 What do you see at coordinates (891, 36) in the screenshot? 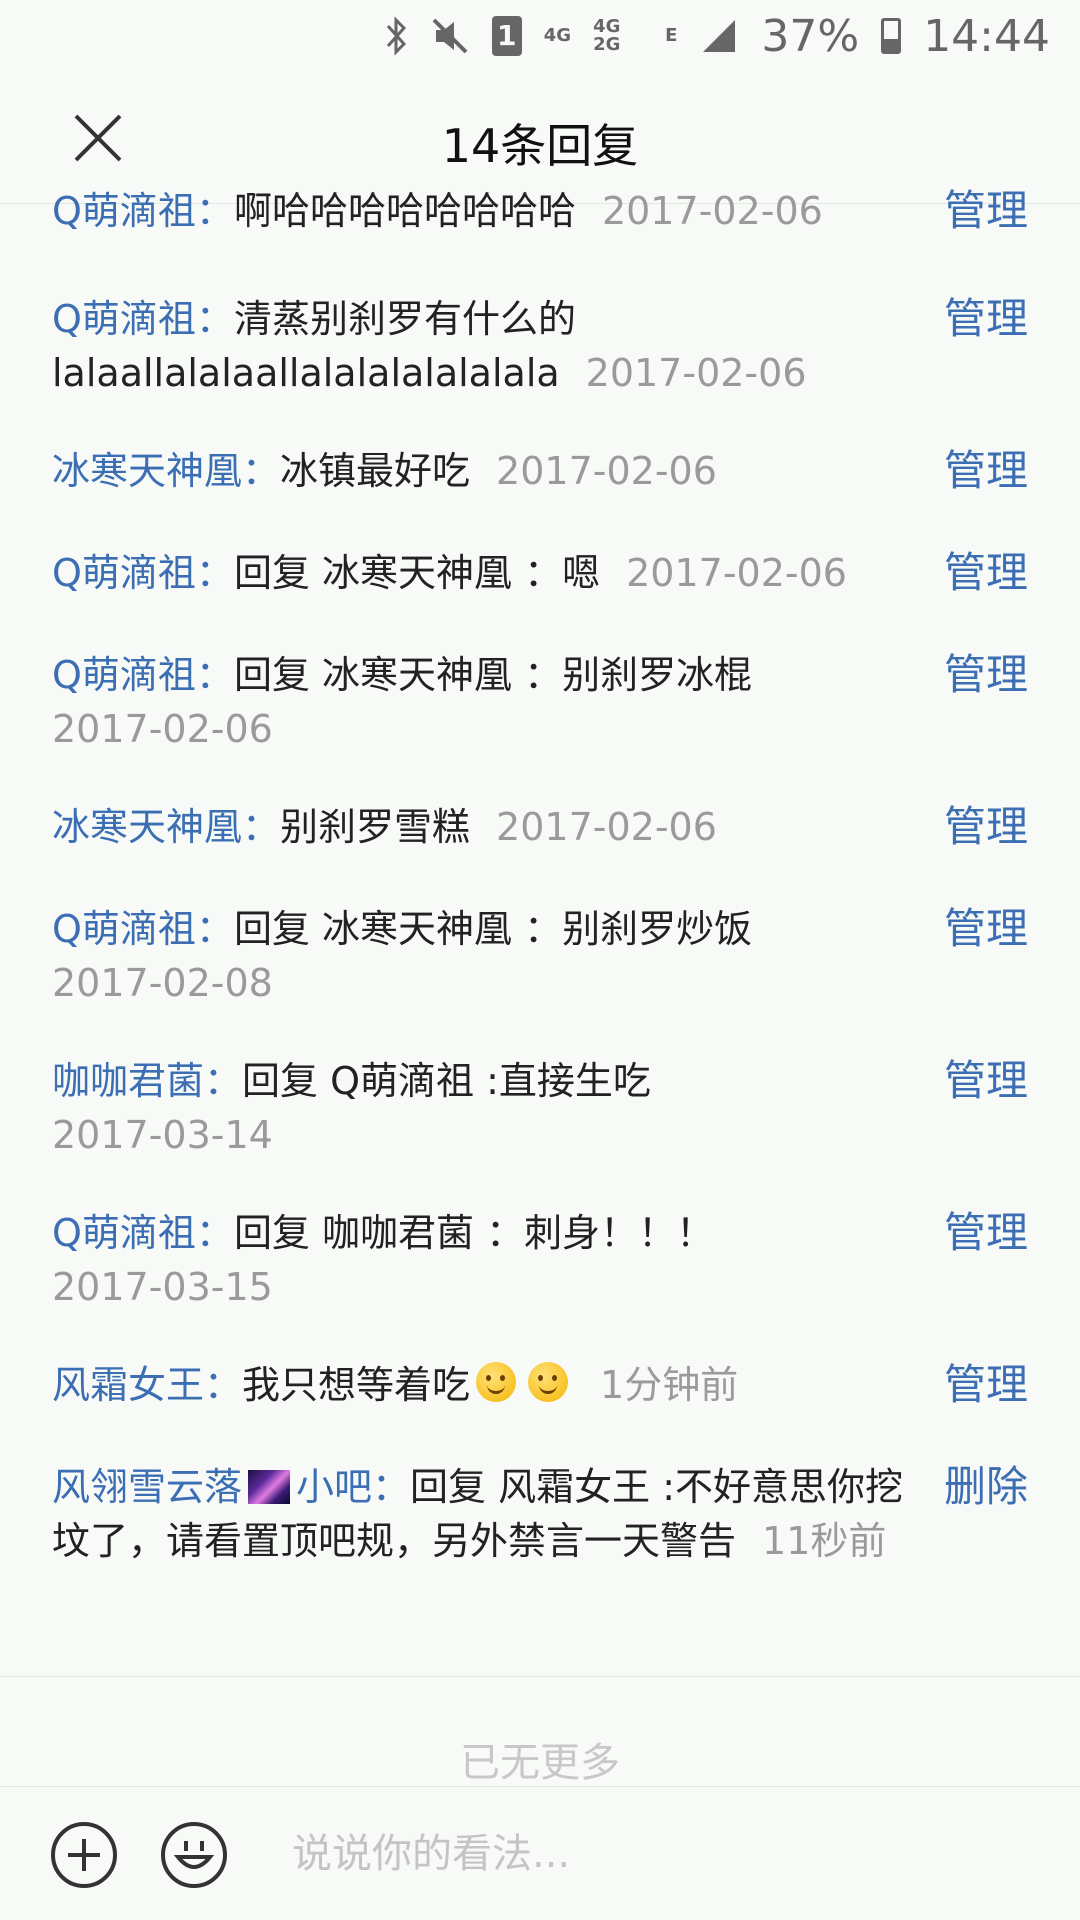
I see `battery-icon` at bounding box center [891, 36].